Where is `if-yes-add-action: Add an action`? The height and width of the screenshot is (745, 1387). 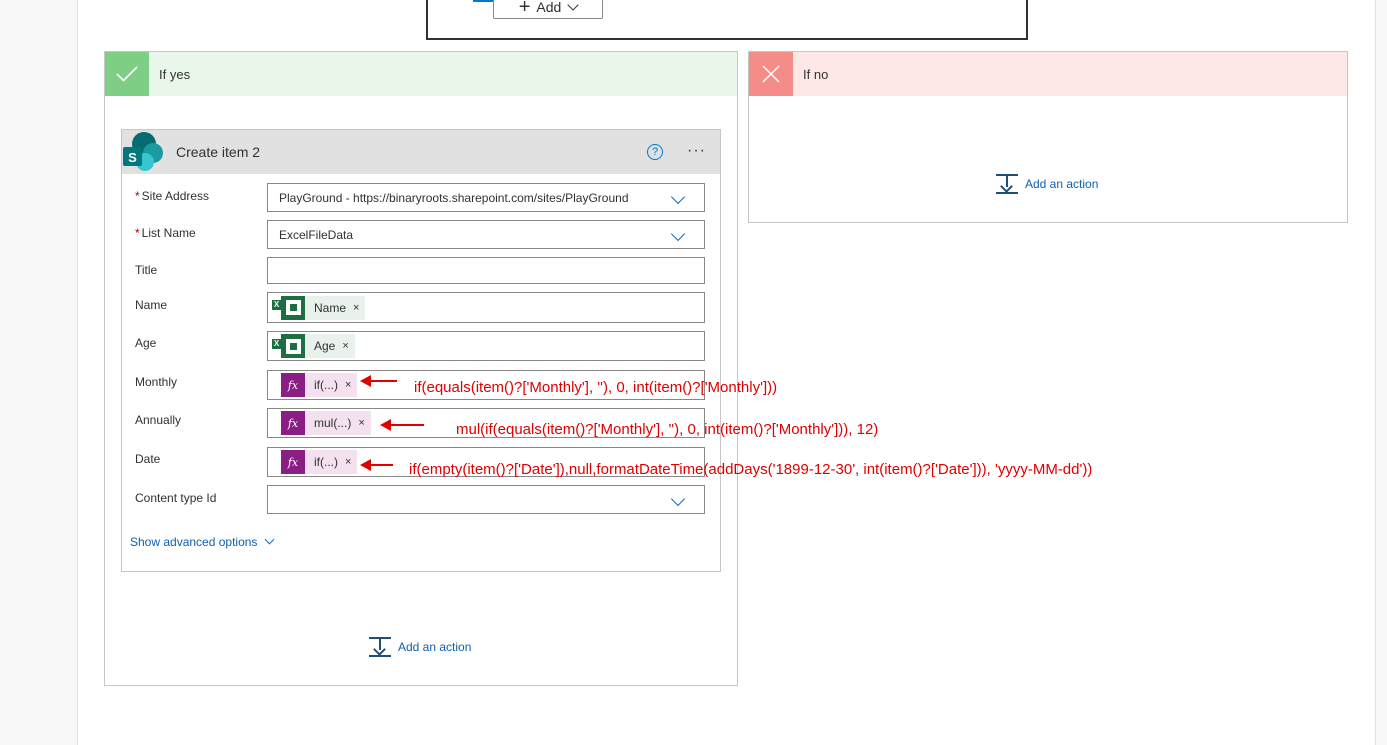 if-yes-add-action: Add an action is located at coordinates (420, 647).